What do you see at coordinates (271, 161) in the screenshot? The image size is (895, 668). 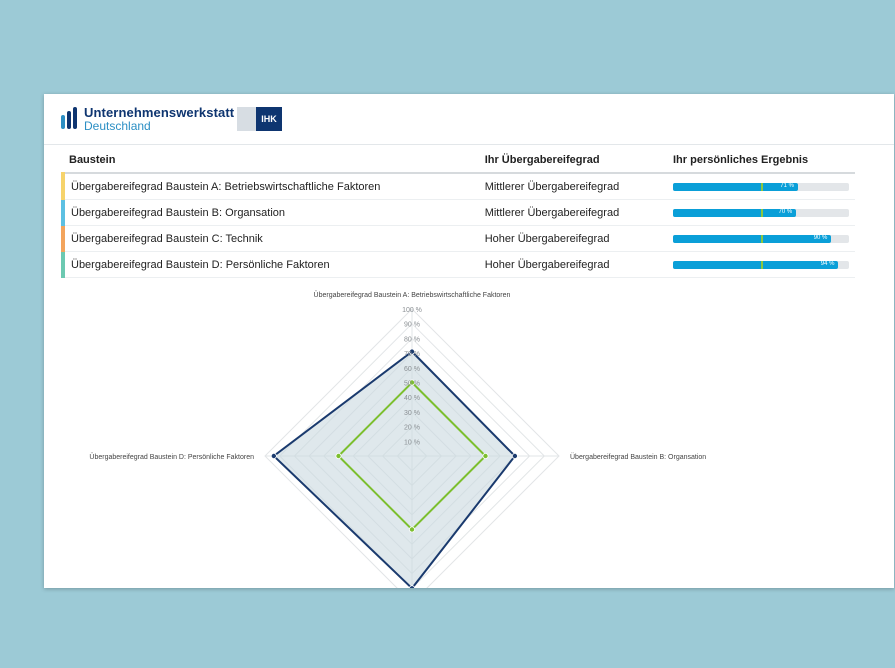 I see `column-header-baustein: Baustein` at bounding box center [271, 161].